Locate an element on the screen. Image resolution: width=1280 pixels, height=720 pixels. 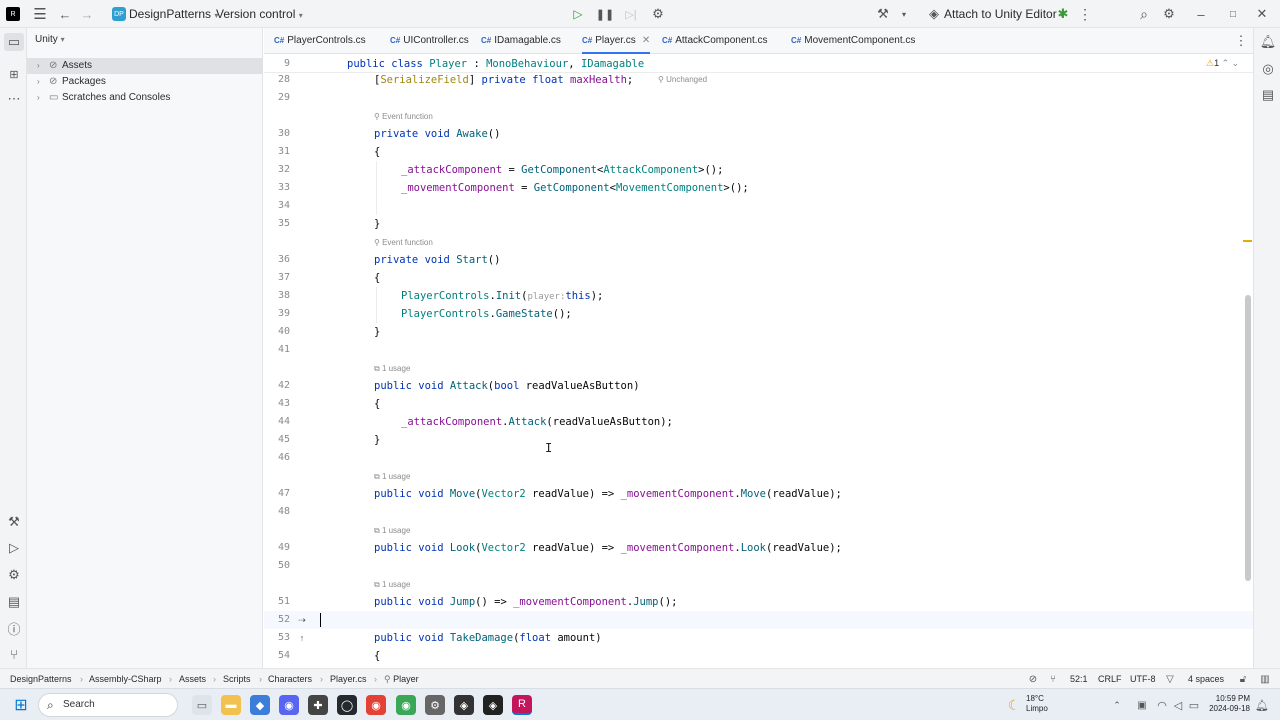
implements-icon: ↑ is located at coordinates (302, 638).